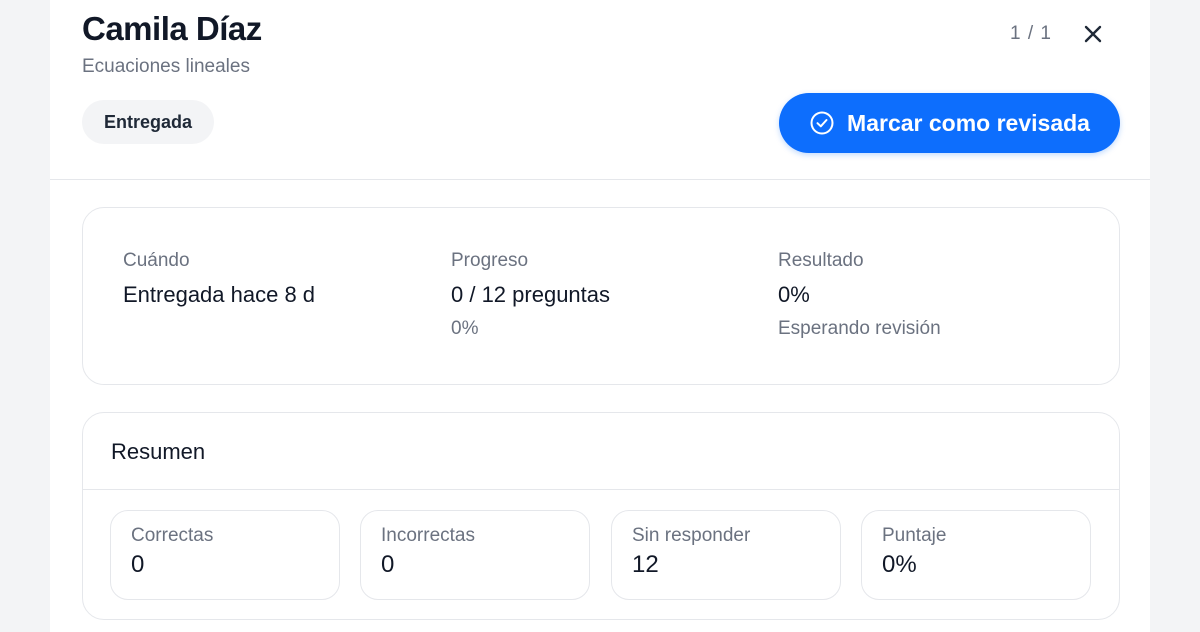 This screenshot has width=1200, height=632. Describe the element at coordinates (726, 555) in the screenshot. I see `stat-unanswered: Sin responder 12` at that location.